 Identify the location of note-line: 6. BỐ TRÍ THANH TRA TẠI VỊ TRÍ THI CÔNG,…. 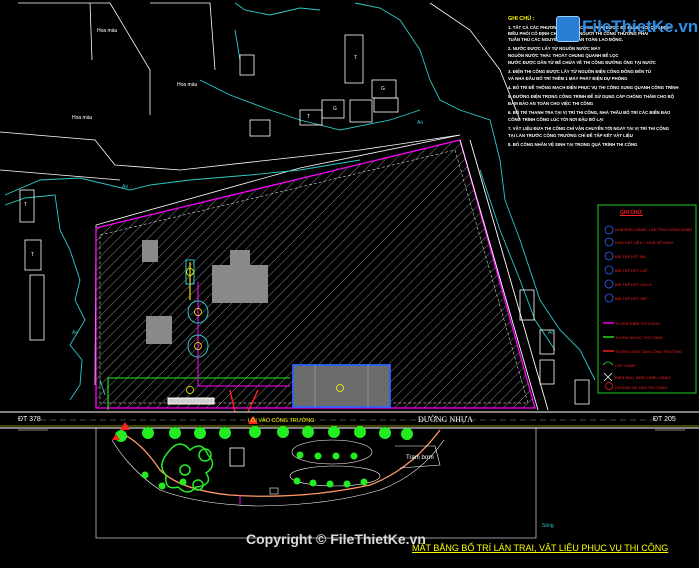
(589, 112).